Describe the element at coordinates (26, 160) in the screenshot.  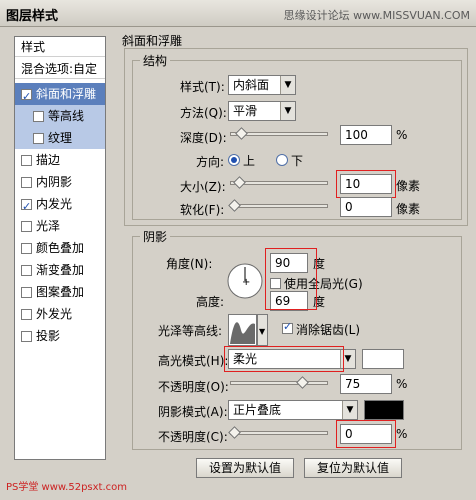
I see `stroke-checkbox` at that location.